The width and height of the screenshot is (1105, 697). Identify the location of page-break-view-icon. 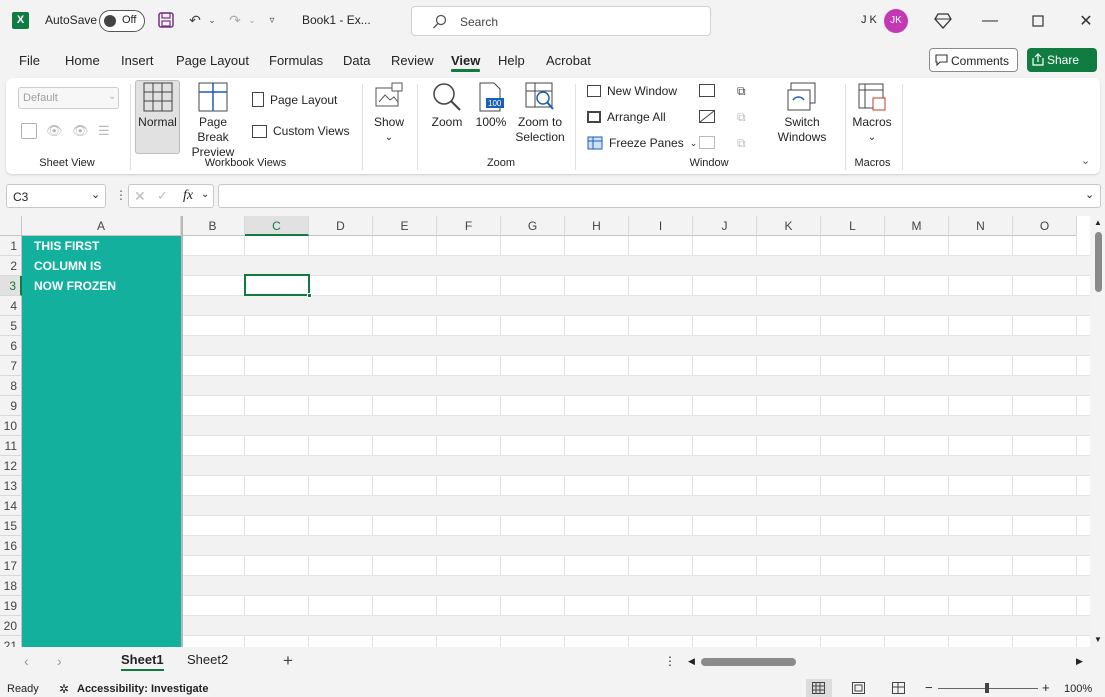
(898, 688).